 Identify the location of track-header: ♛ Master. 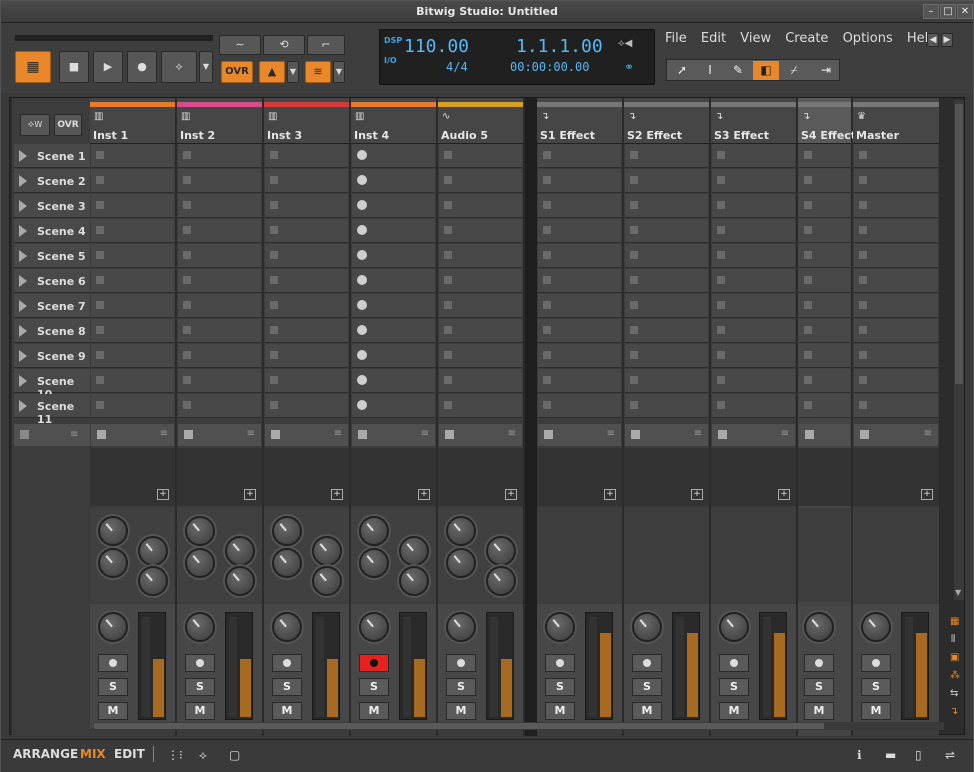
(896, 121).